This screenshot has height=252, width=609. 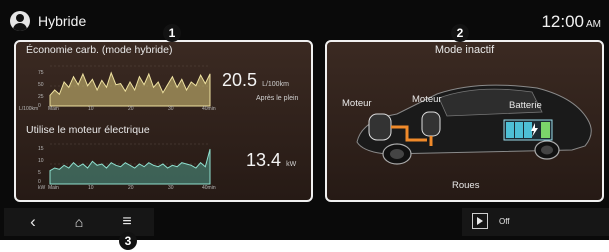 I want to click on fuel-x-tick: Main, so click(x=53, y=109).